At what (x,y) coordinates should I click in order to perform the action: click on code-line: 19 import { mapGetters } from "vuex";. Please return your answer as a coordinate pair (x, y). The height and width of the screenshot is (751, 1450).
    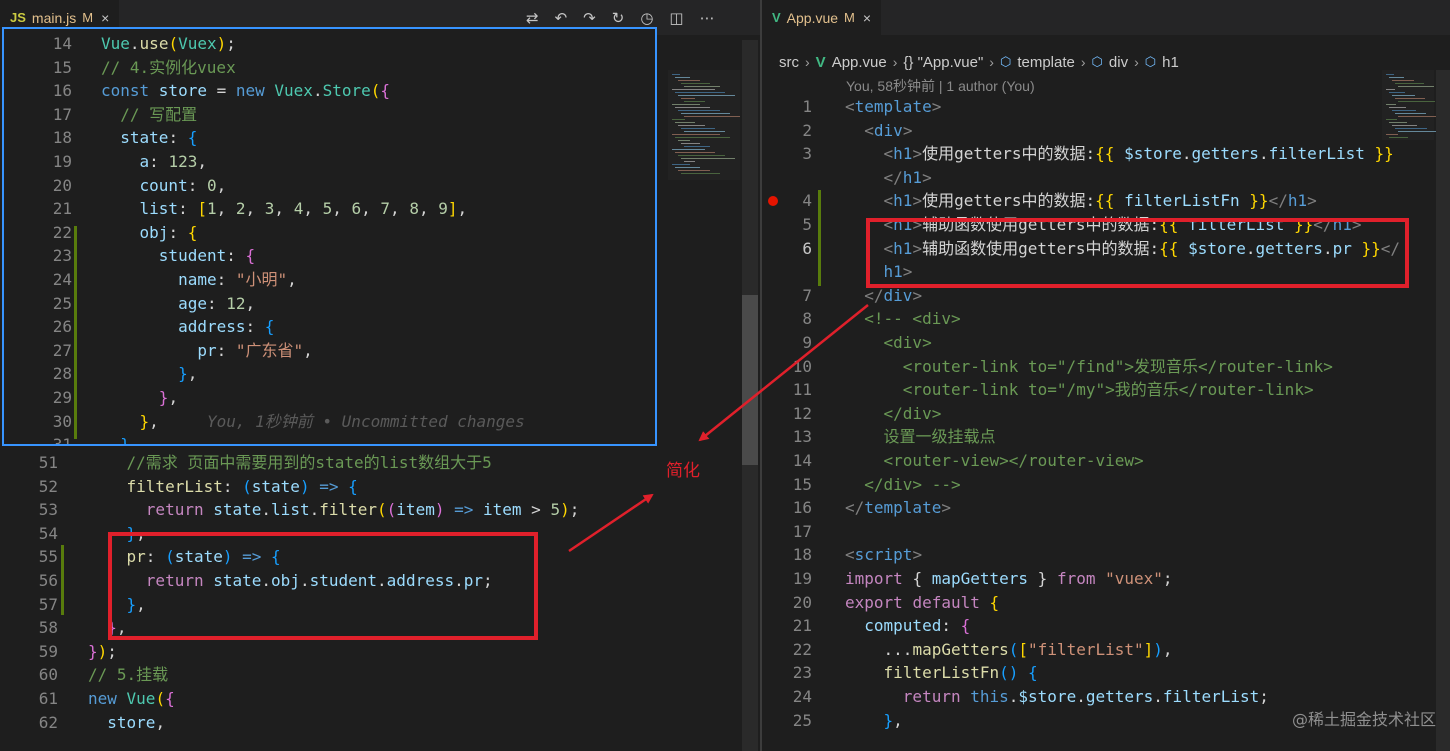
    Looking at the image, I should click on (1106, 579).